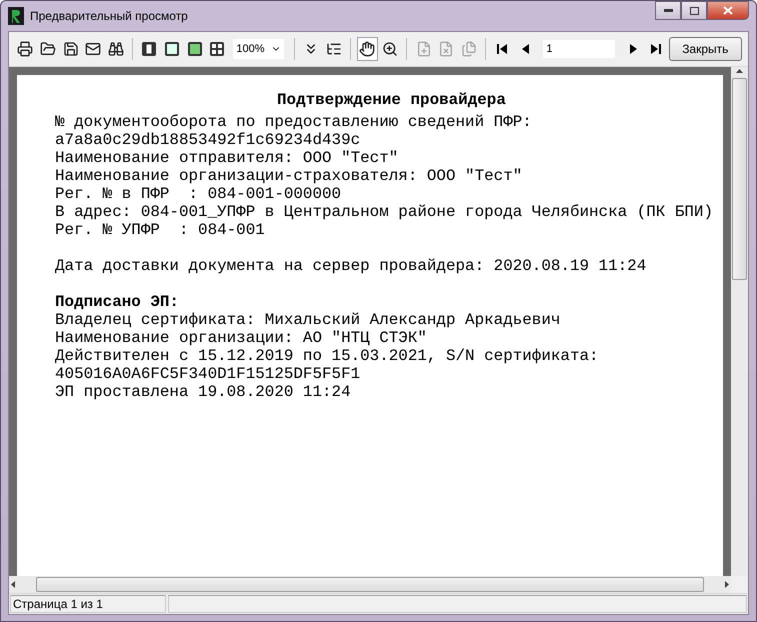 This screenshot has height=622, width=757. Describe the element at coordinates (294, 122) in the screenshot. I see `document-line: № документооборота по предоставлению сведений ПФР:` at that location.